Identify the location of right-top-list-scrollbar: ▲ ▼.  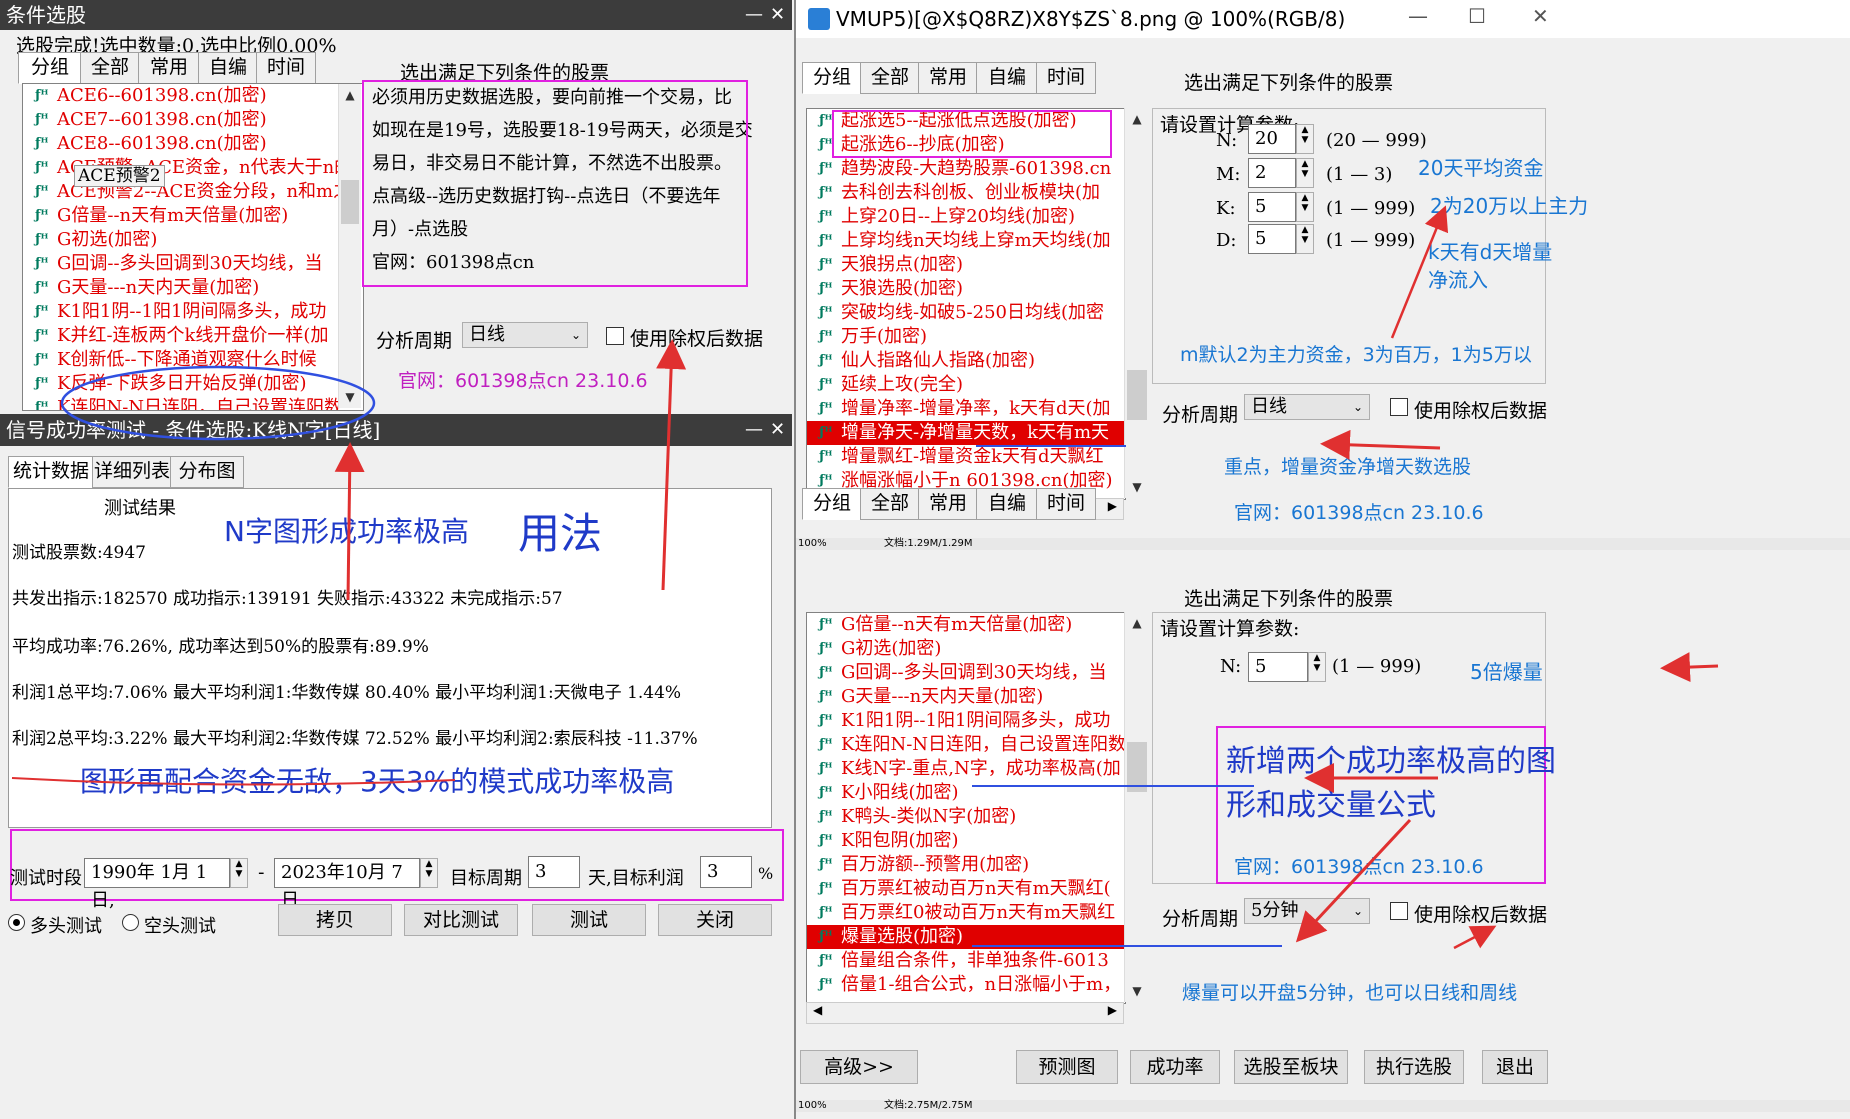
(1136, 303).